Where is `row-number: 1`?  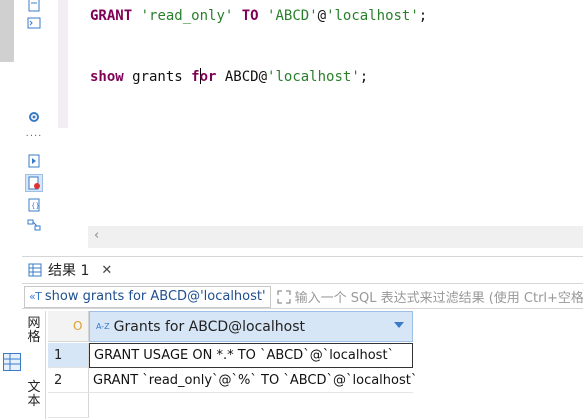 row-number: 1 is located at coordinates (68, 355).